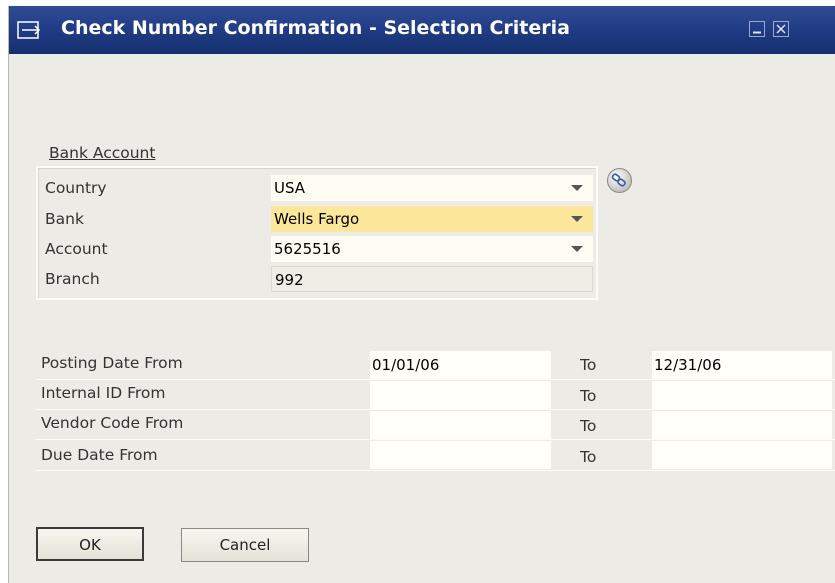 This screenshot has width=835, height=583. Describe the element at coordinates (76, 249) in the screenshot. I see `account-label: Account` at that location.